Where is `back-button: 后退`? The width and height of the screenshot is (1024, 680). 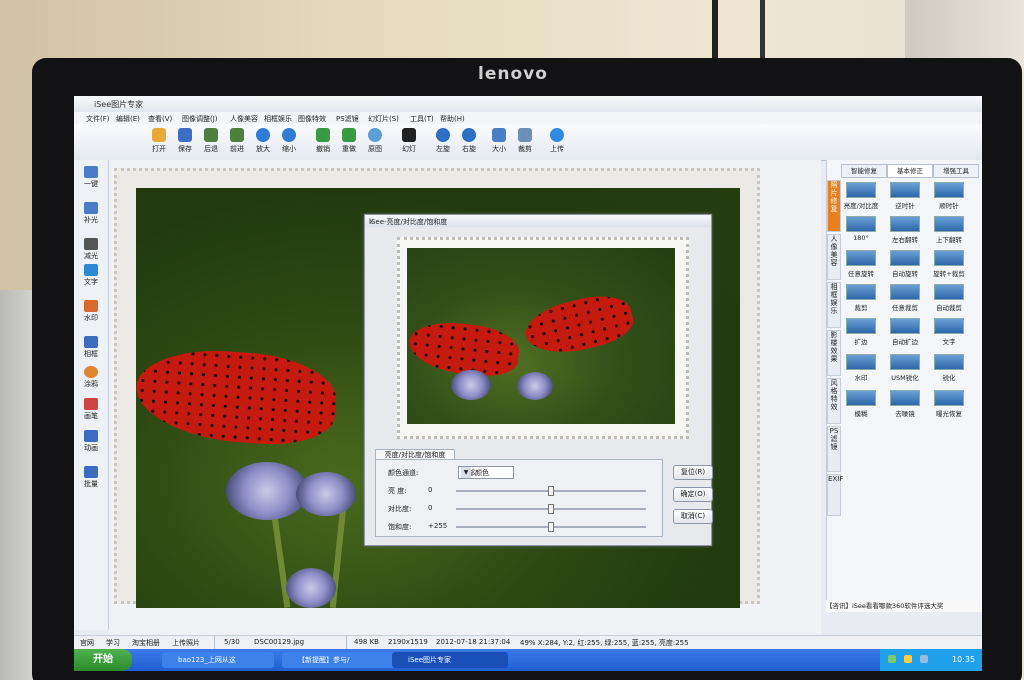
back-button: 后退 is located at coordinates (211, 141).